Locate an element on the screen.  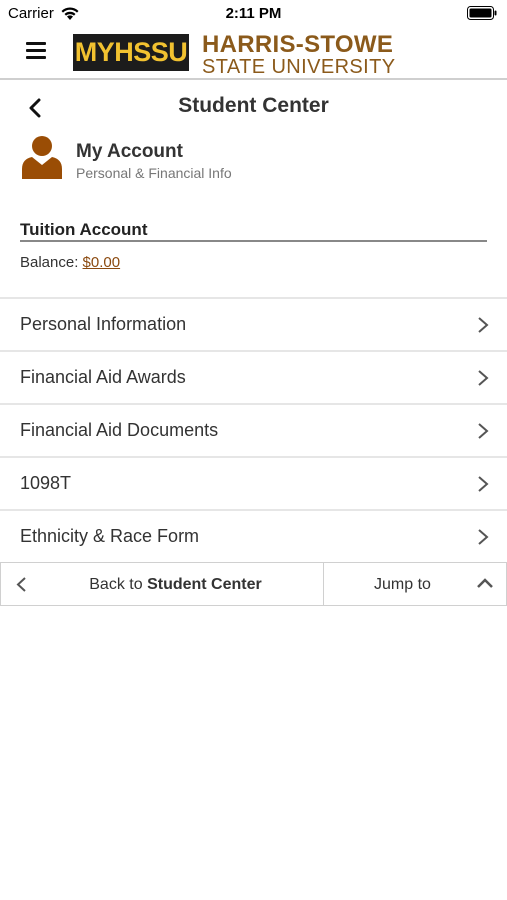
back-target: Student Center is located at coordinates (204, 584).